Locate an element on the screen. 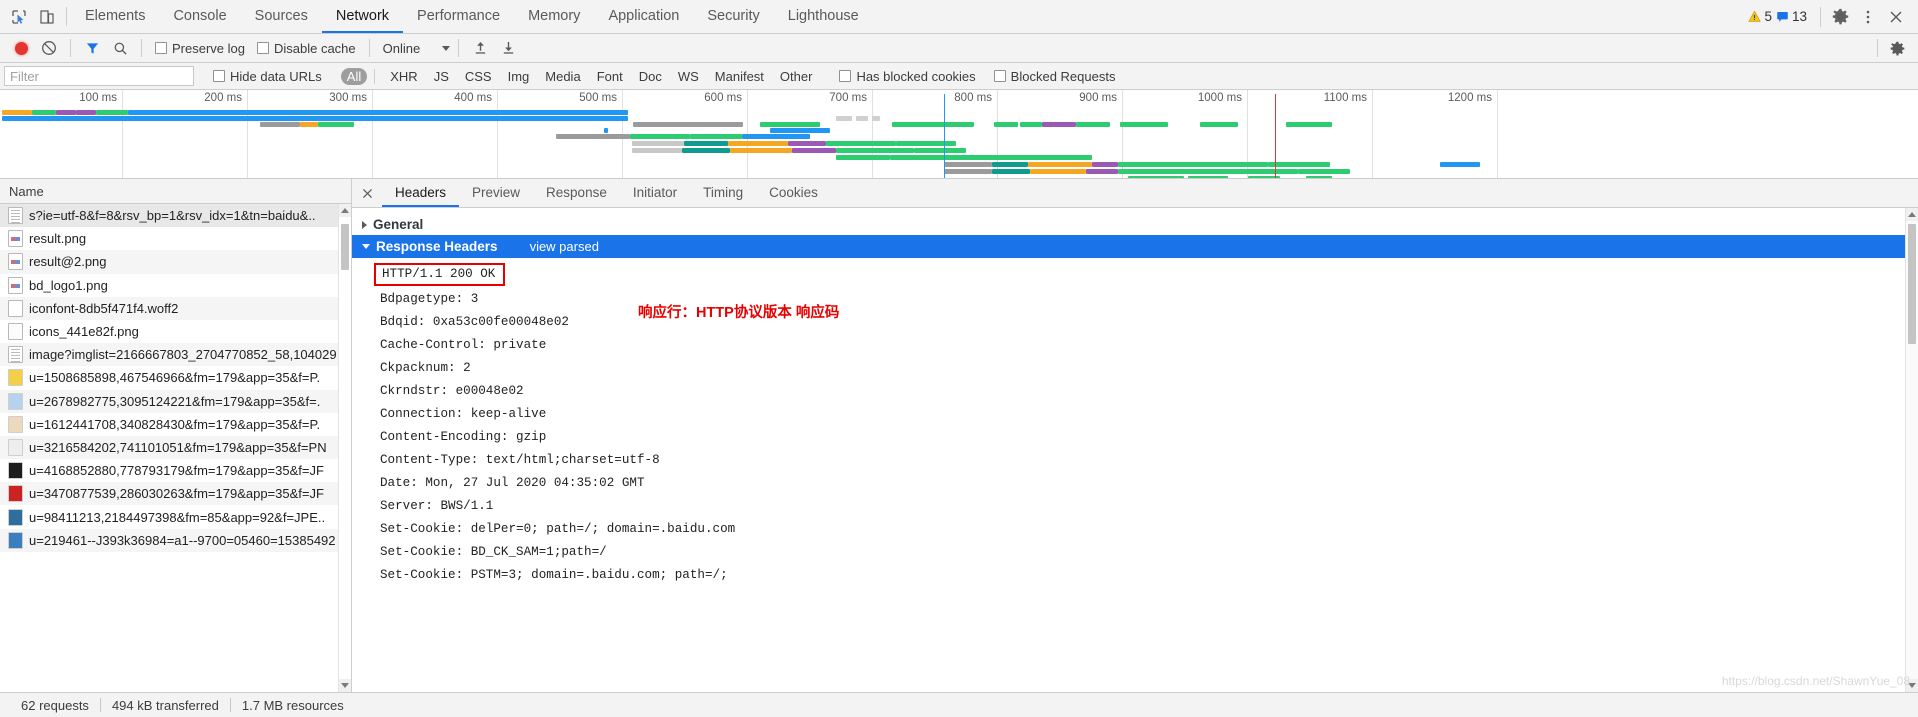  more-vertical-icon is located at coordinates (1868, 17).